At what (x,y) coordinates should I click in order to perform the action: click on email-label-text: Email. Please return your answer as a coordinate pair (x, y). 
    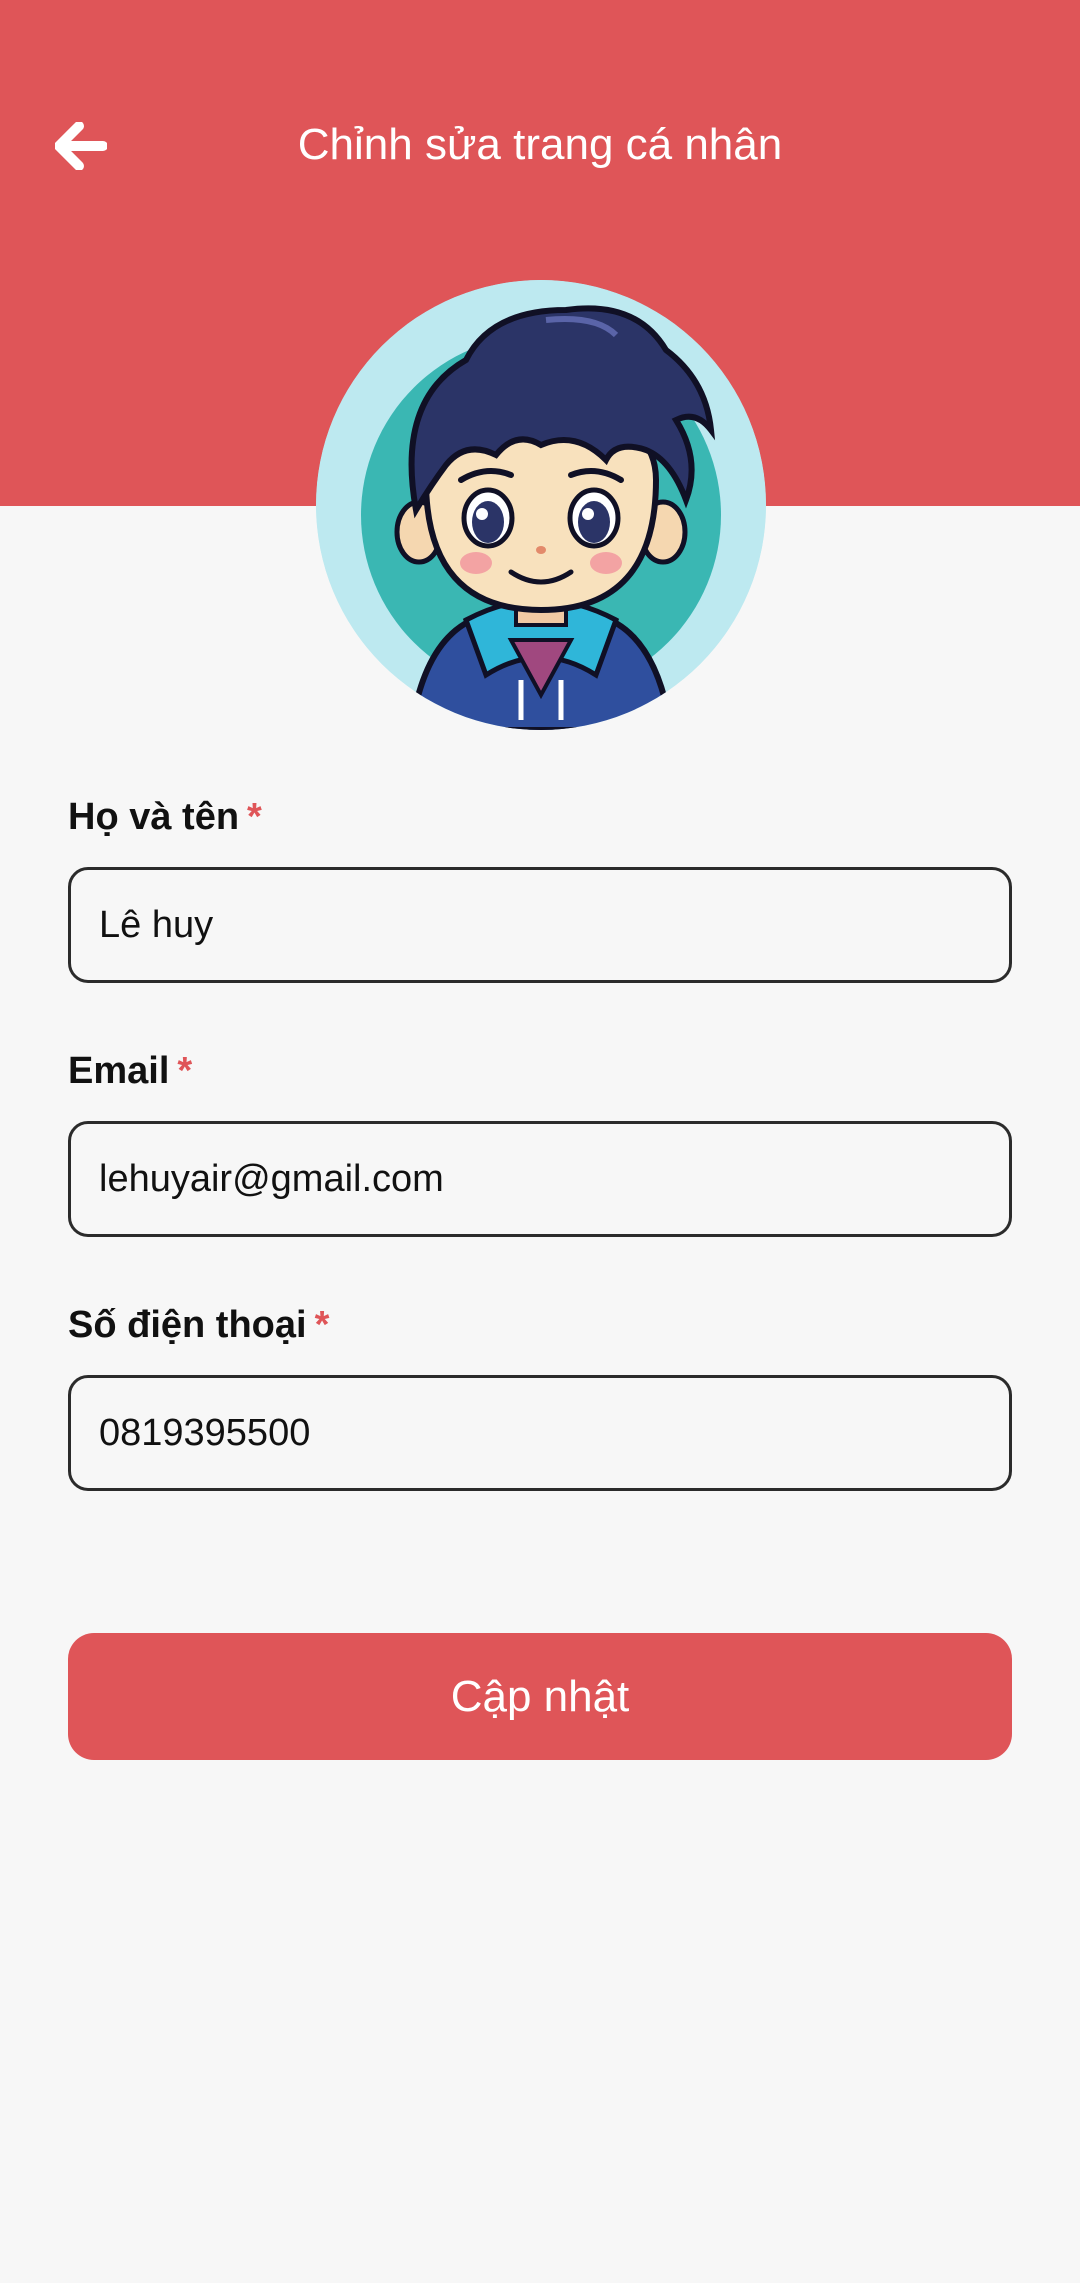
    Looking at the image, I should click on (119, 1071).